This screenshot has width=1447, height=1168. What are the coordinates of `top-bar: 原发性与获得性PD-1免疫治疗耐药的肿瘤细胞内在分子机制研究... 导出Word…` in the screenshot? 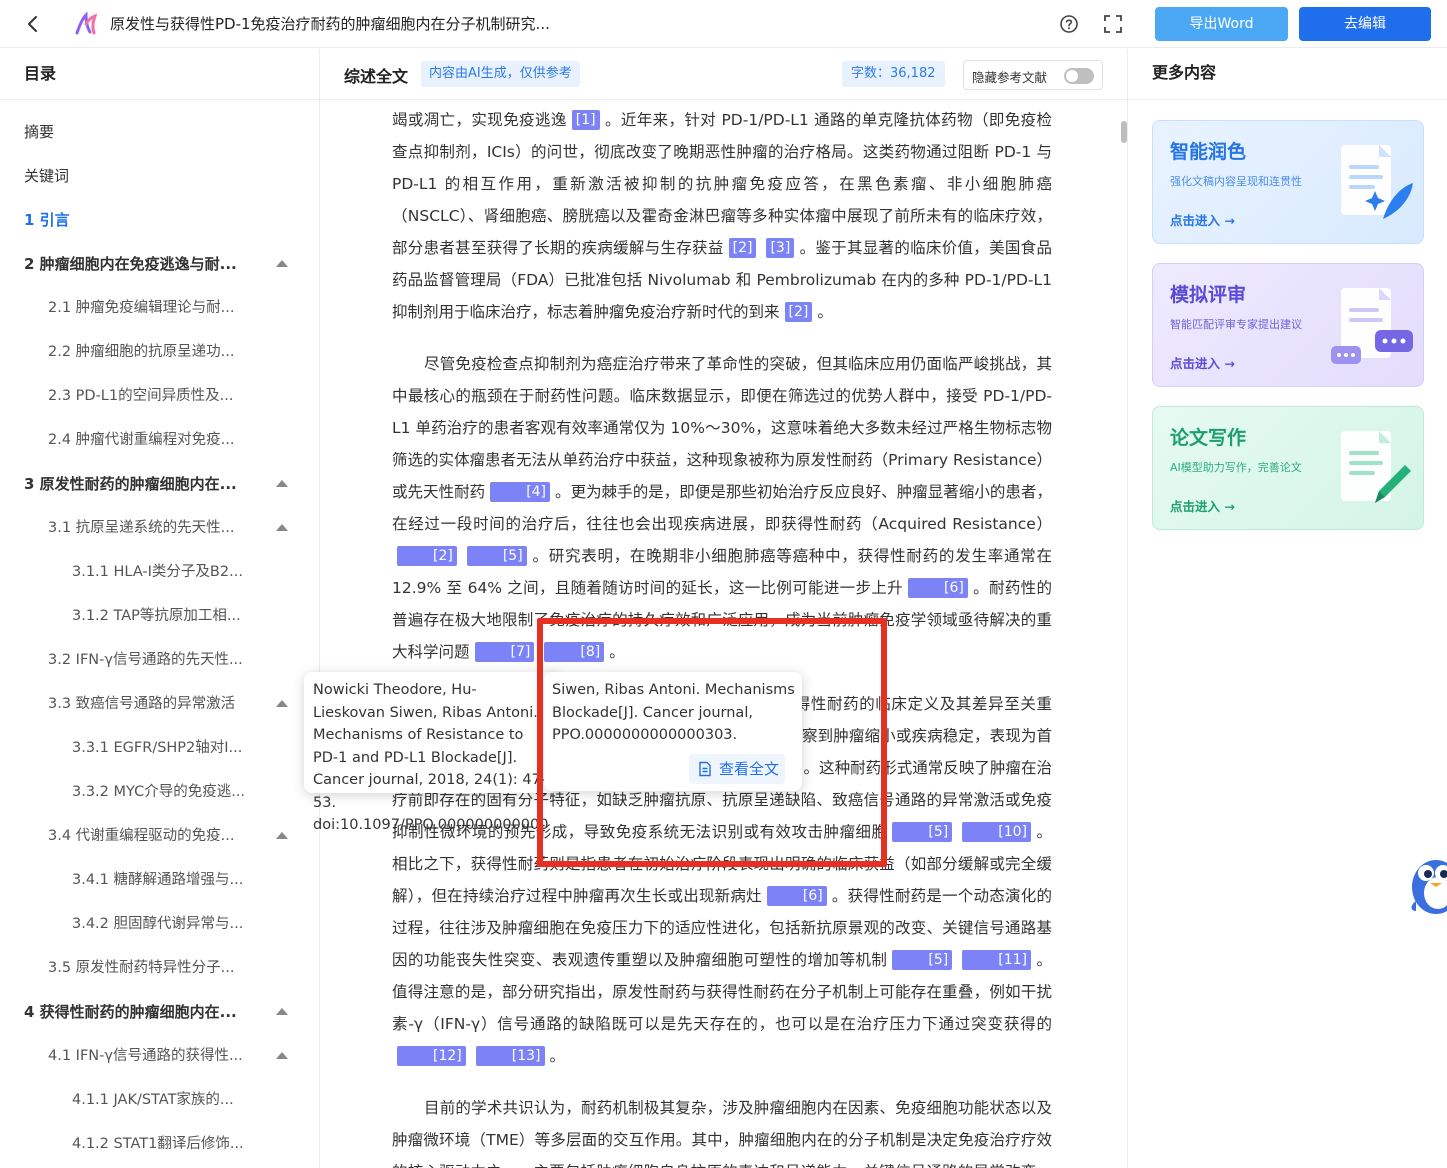 It's located at (723, 24).